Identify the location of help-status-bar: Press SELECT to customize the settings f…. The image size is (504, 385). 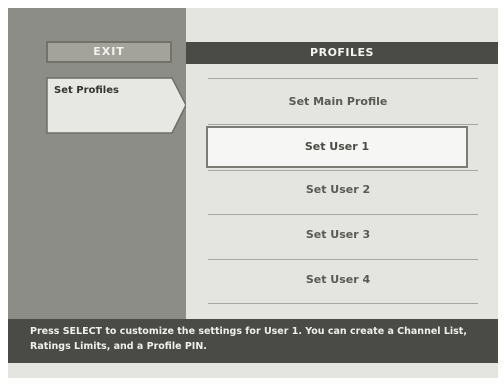
(253, 341).